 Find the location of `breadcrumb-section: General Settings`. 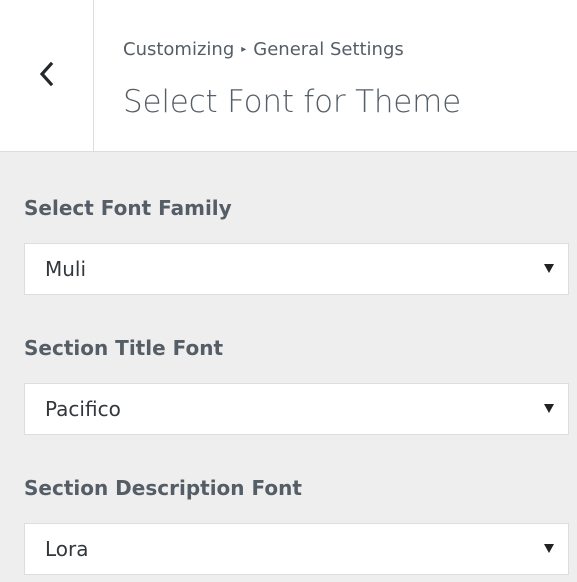

breadcrumb-section: General Settings is located at coordinates (328, 49).